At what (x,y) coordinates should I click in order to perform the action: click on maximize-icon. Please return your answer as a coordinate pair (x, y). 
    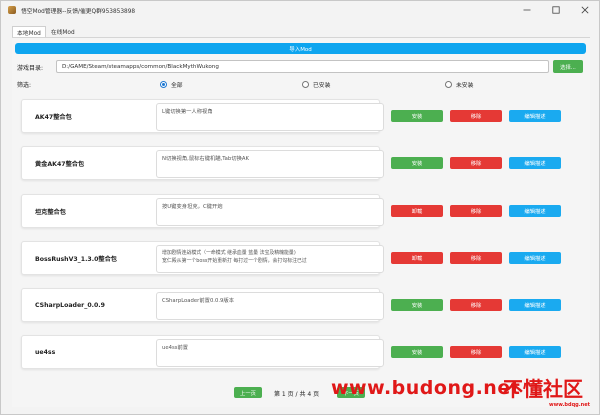
    Looking at the image, I should click on (556, 10).